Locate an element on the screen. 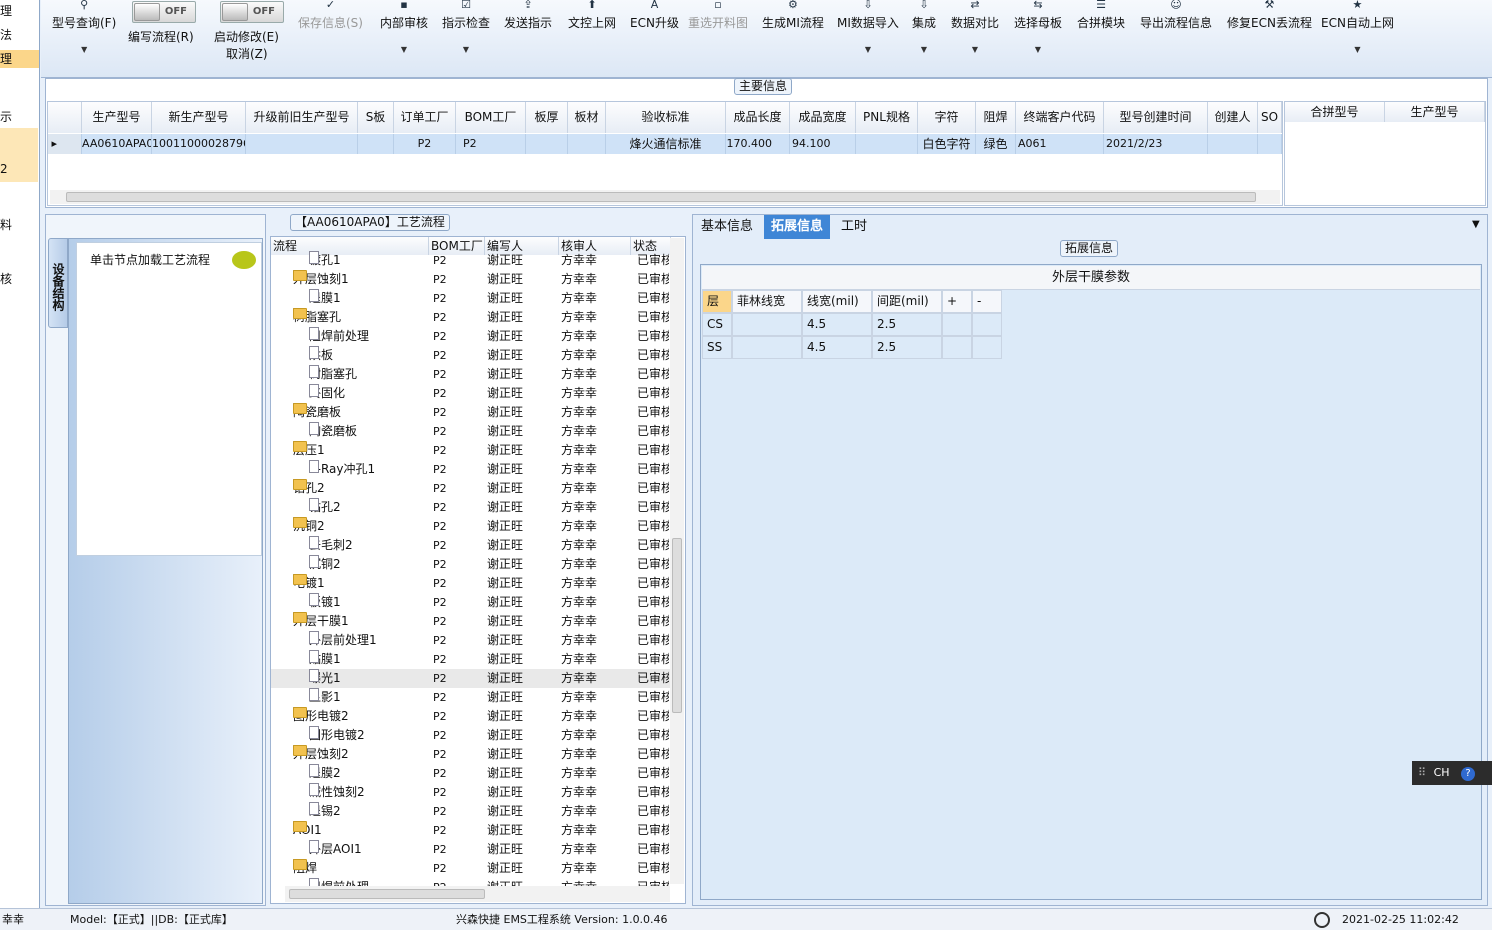 The image size is (1492, 930). mi-import-button: ⇩ MI数据导入 ▼ is located at coordinates (868, 27).